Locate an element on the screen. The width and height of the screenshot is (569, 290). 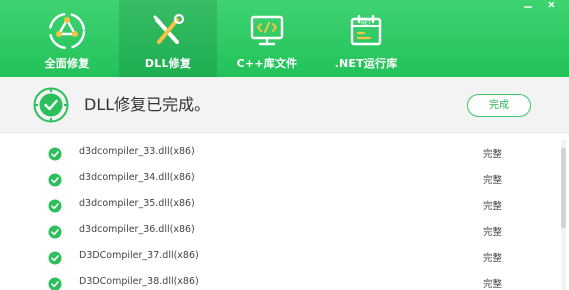
file-name: D3DCompiler_37.dll(x86) is located at coordinates (139, 255).